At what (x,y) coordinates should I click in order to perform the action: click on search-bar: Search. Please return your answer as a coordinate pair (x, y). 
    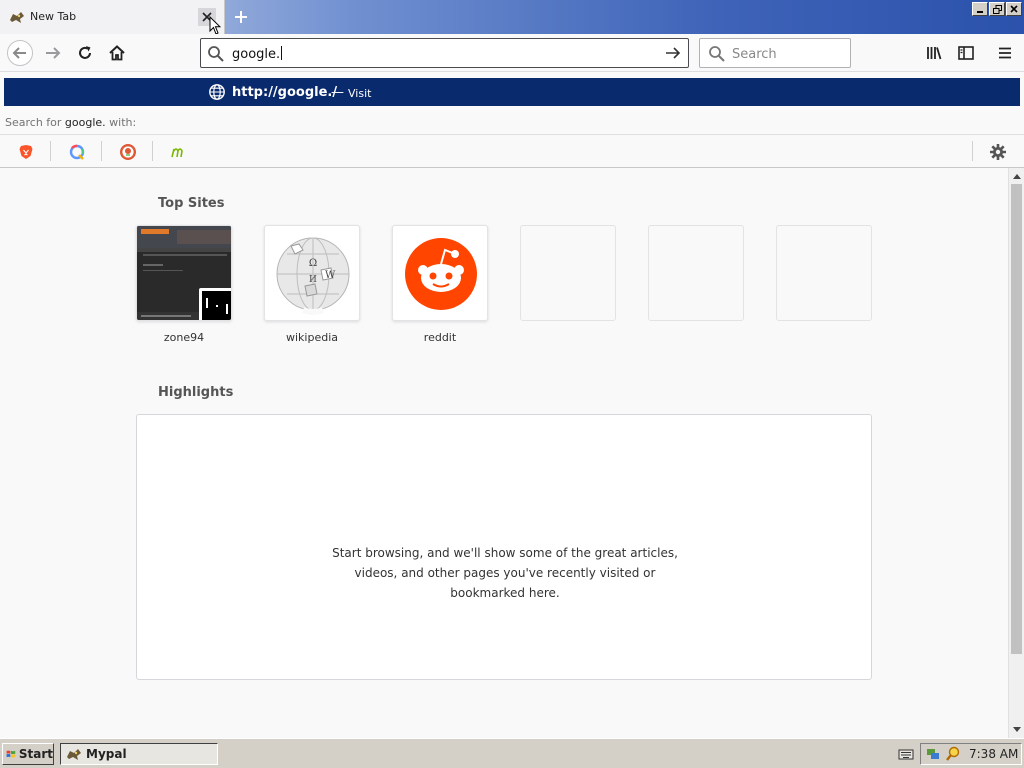
    Looking at the image, I should click on (775, 53).